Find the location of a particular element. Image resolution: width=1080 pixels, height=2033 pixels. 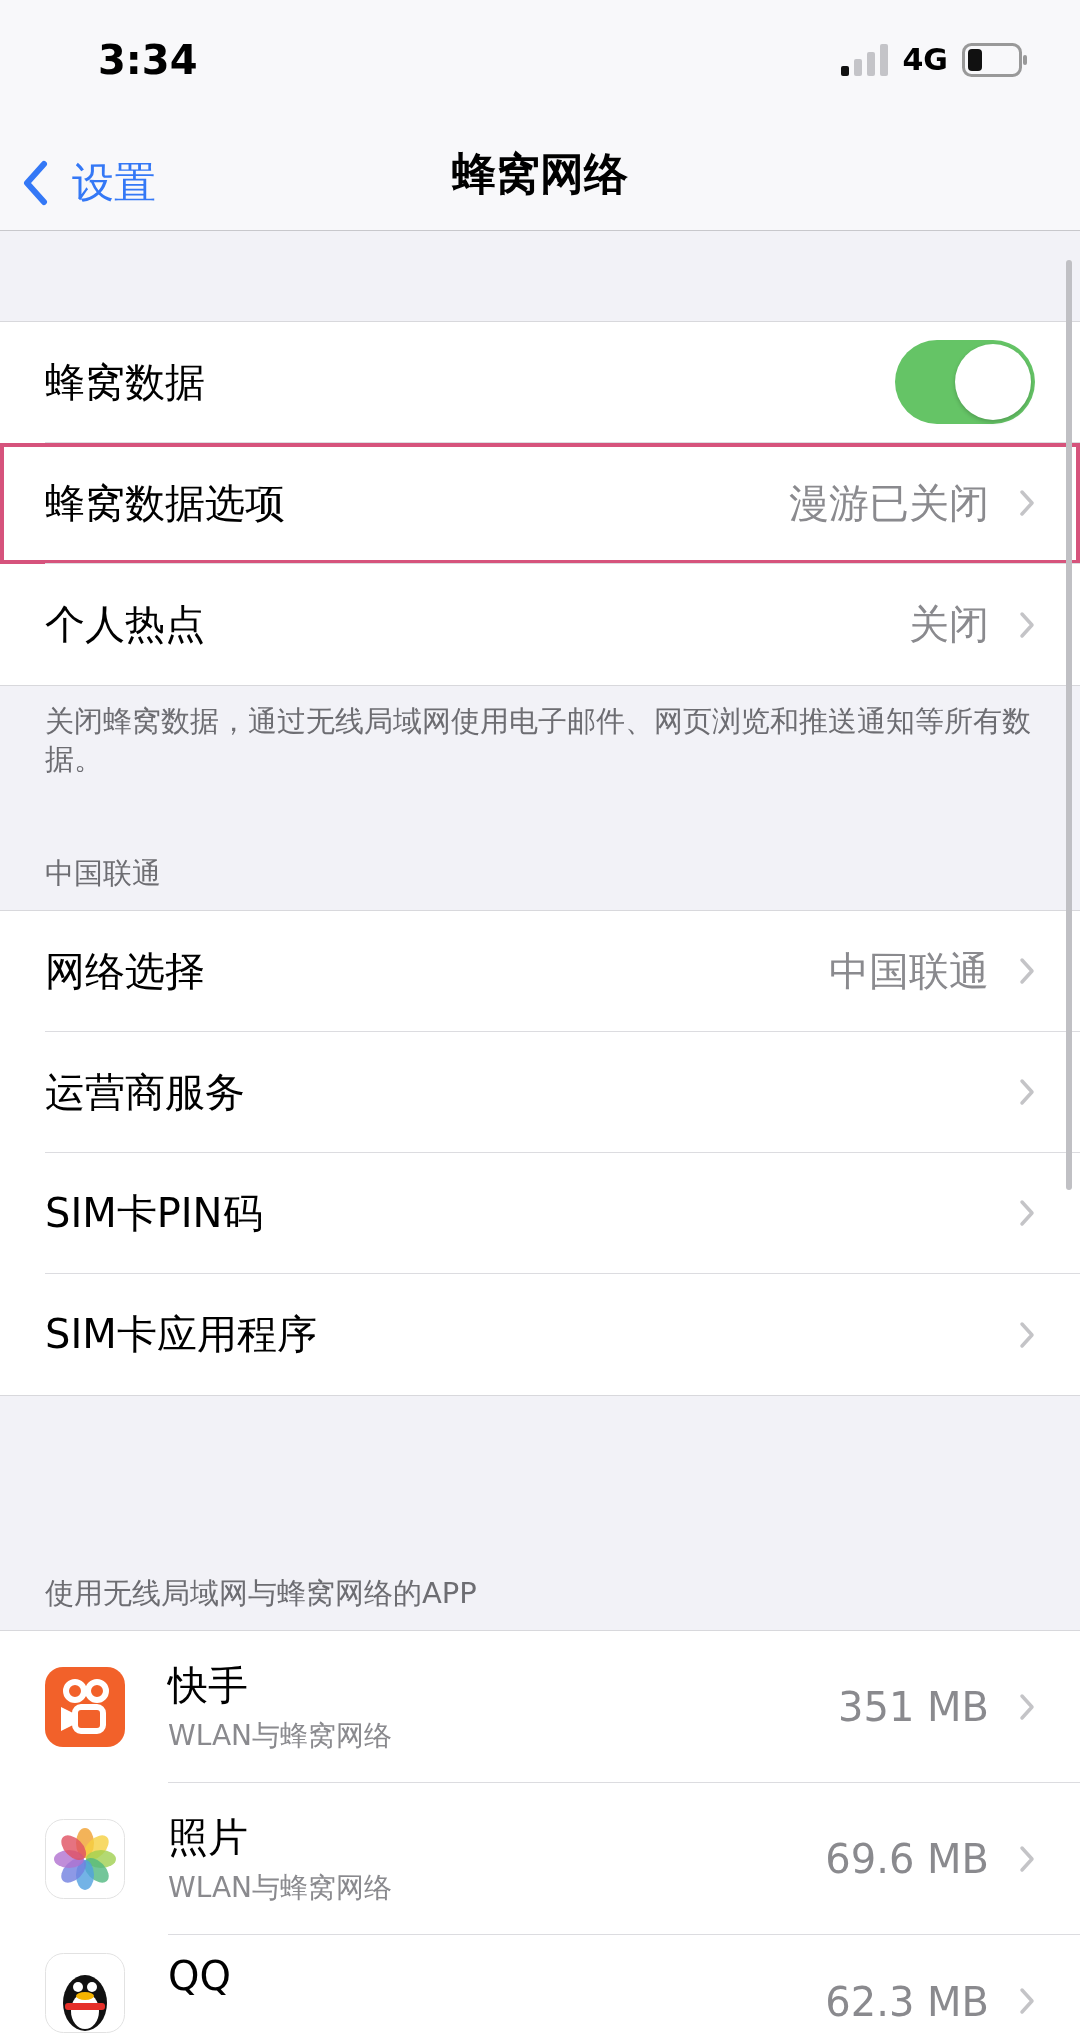

settings-row: 蜂窝数据选项 漫游已关闭 is located at coordinates (540, 503).